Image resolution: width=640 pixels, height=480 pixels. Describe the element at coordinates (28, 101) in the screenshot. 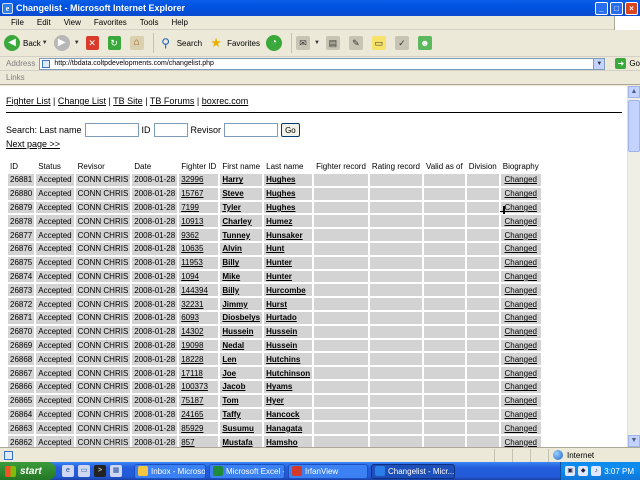

I see `nav-fighter-list: Fighter List` at that location.